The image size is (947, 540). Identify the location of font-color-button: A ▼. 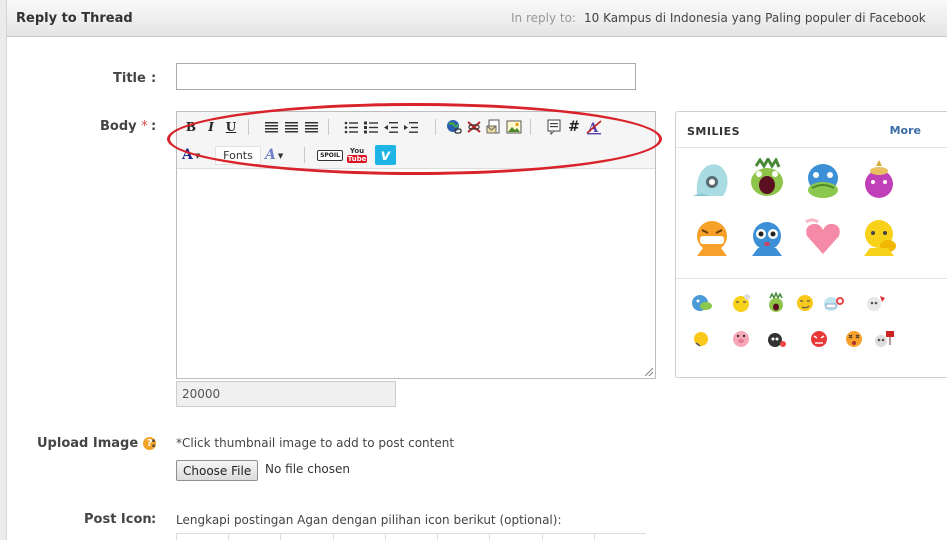
(196, 155).